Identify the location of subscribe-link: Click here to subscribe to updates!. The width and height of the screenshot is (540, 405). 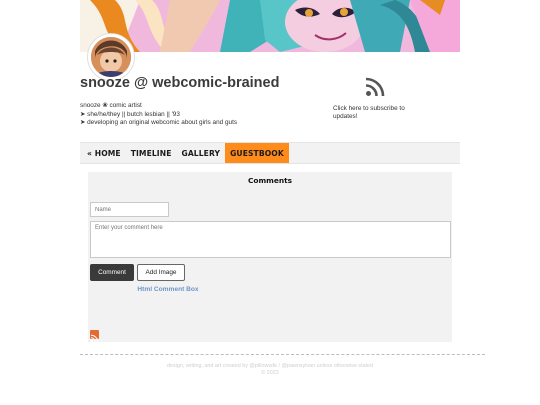
(380, 113).